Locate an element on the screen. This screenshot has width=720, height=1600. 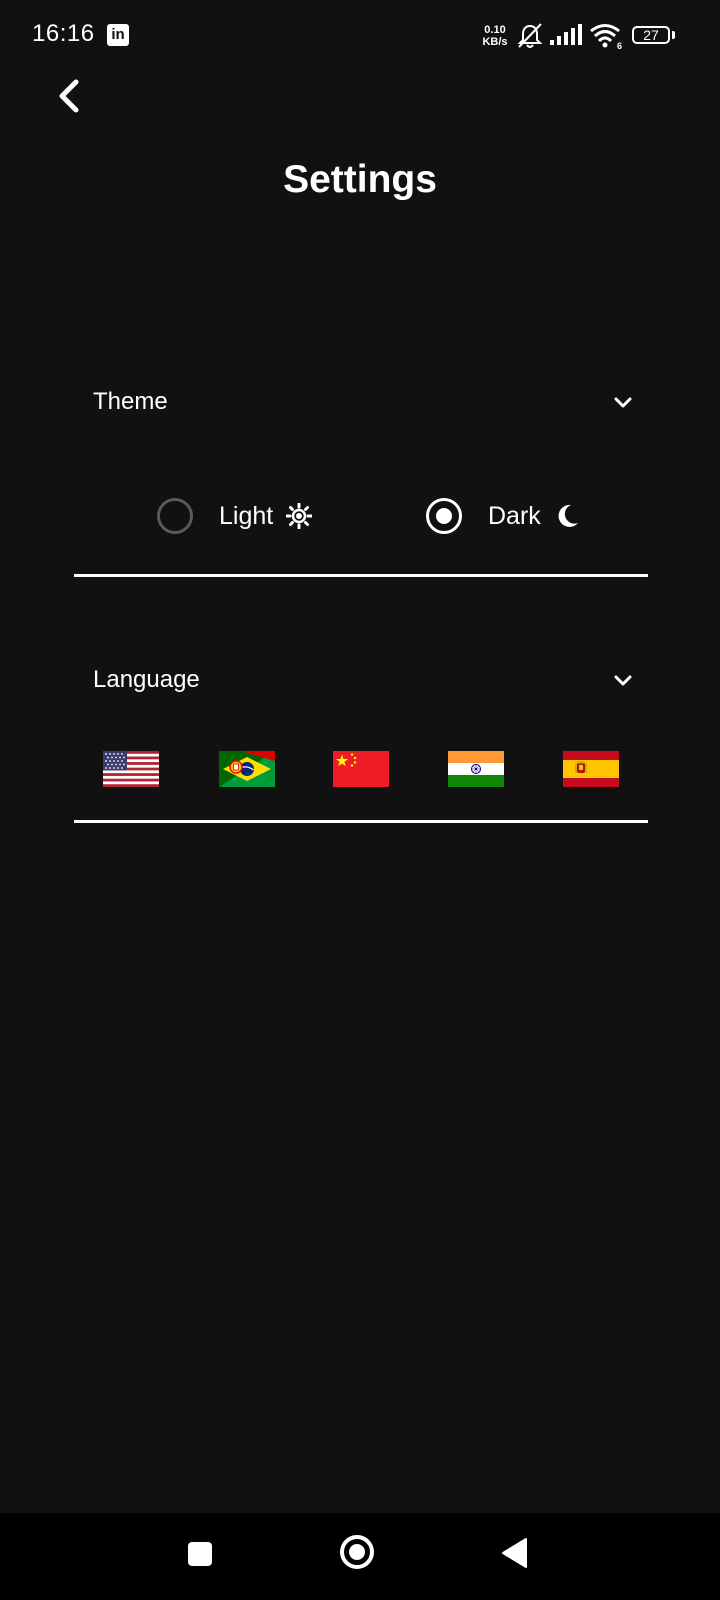
dark-label: Dark is located at coordinates (514, 516).